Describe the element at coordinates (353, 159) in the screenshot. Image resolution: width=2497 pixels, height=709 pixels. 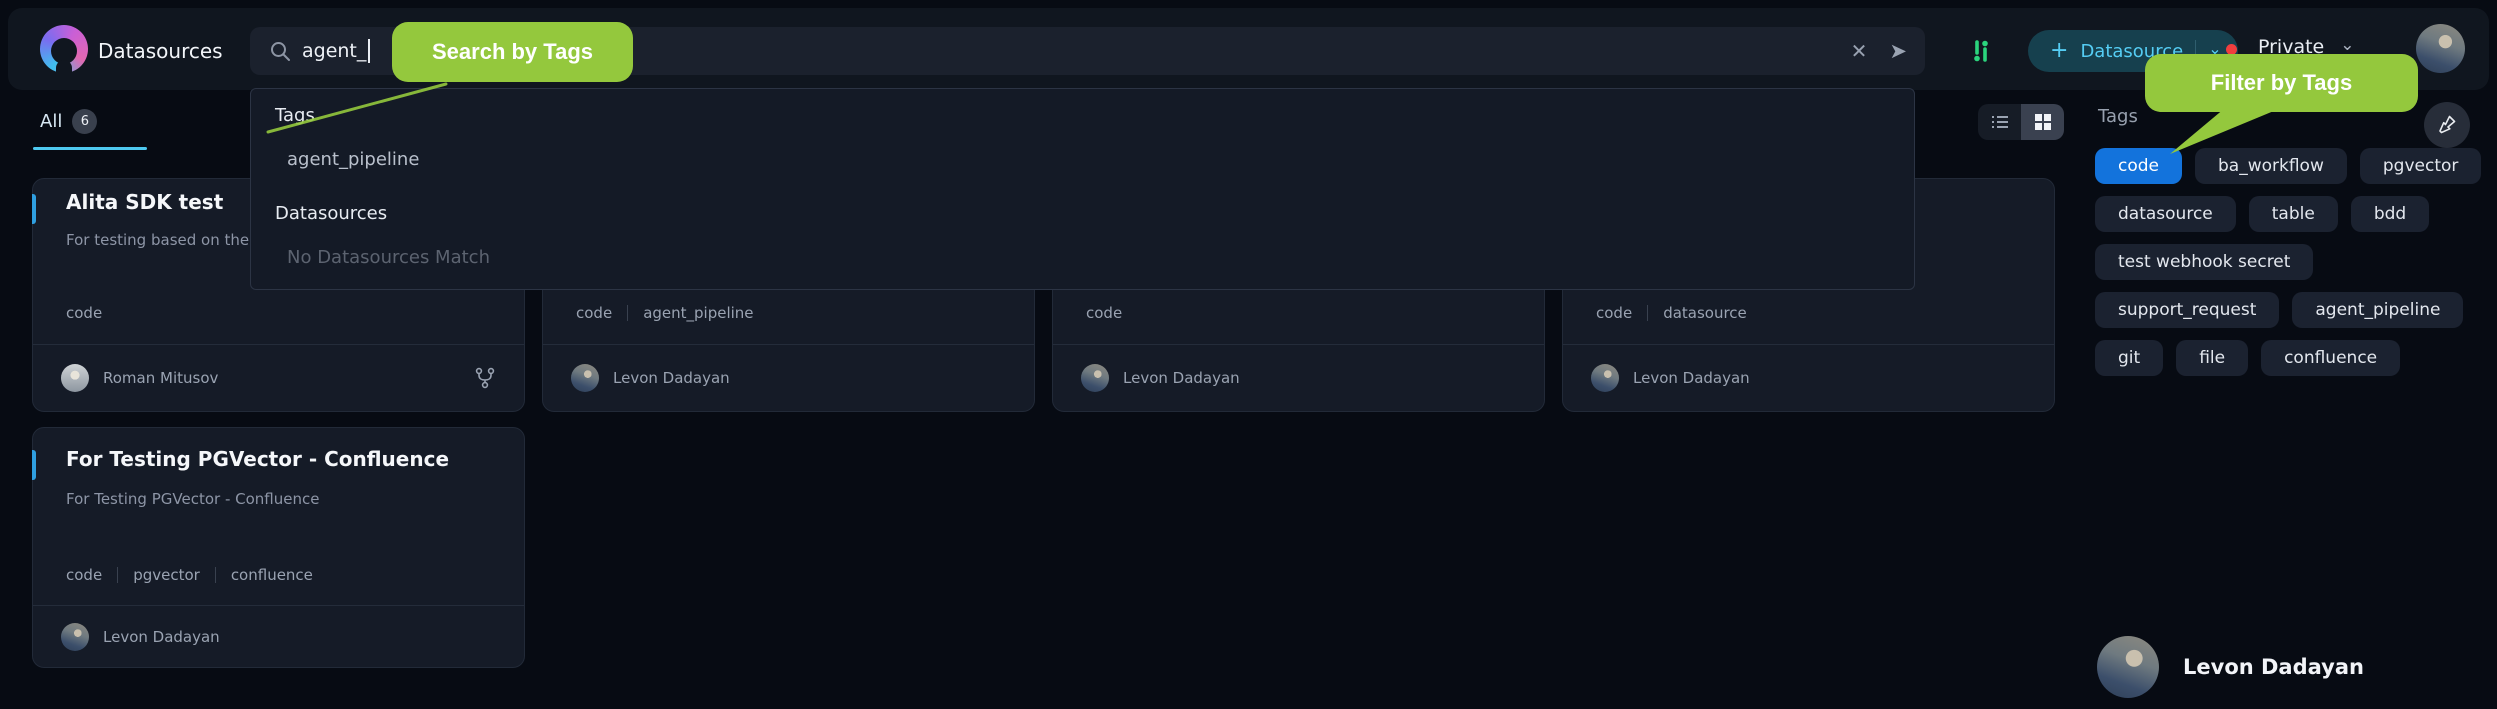
I see `tag-suggestion: agent_pipeline` at that location.